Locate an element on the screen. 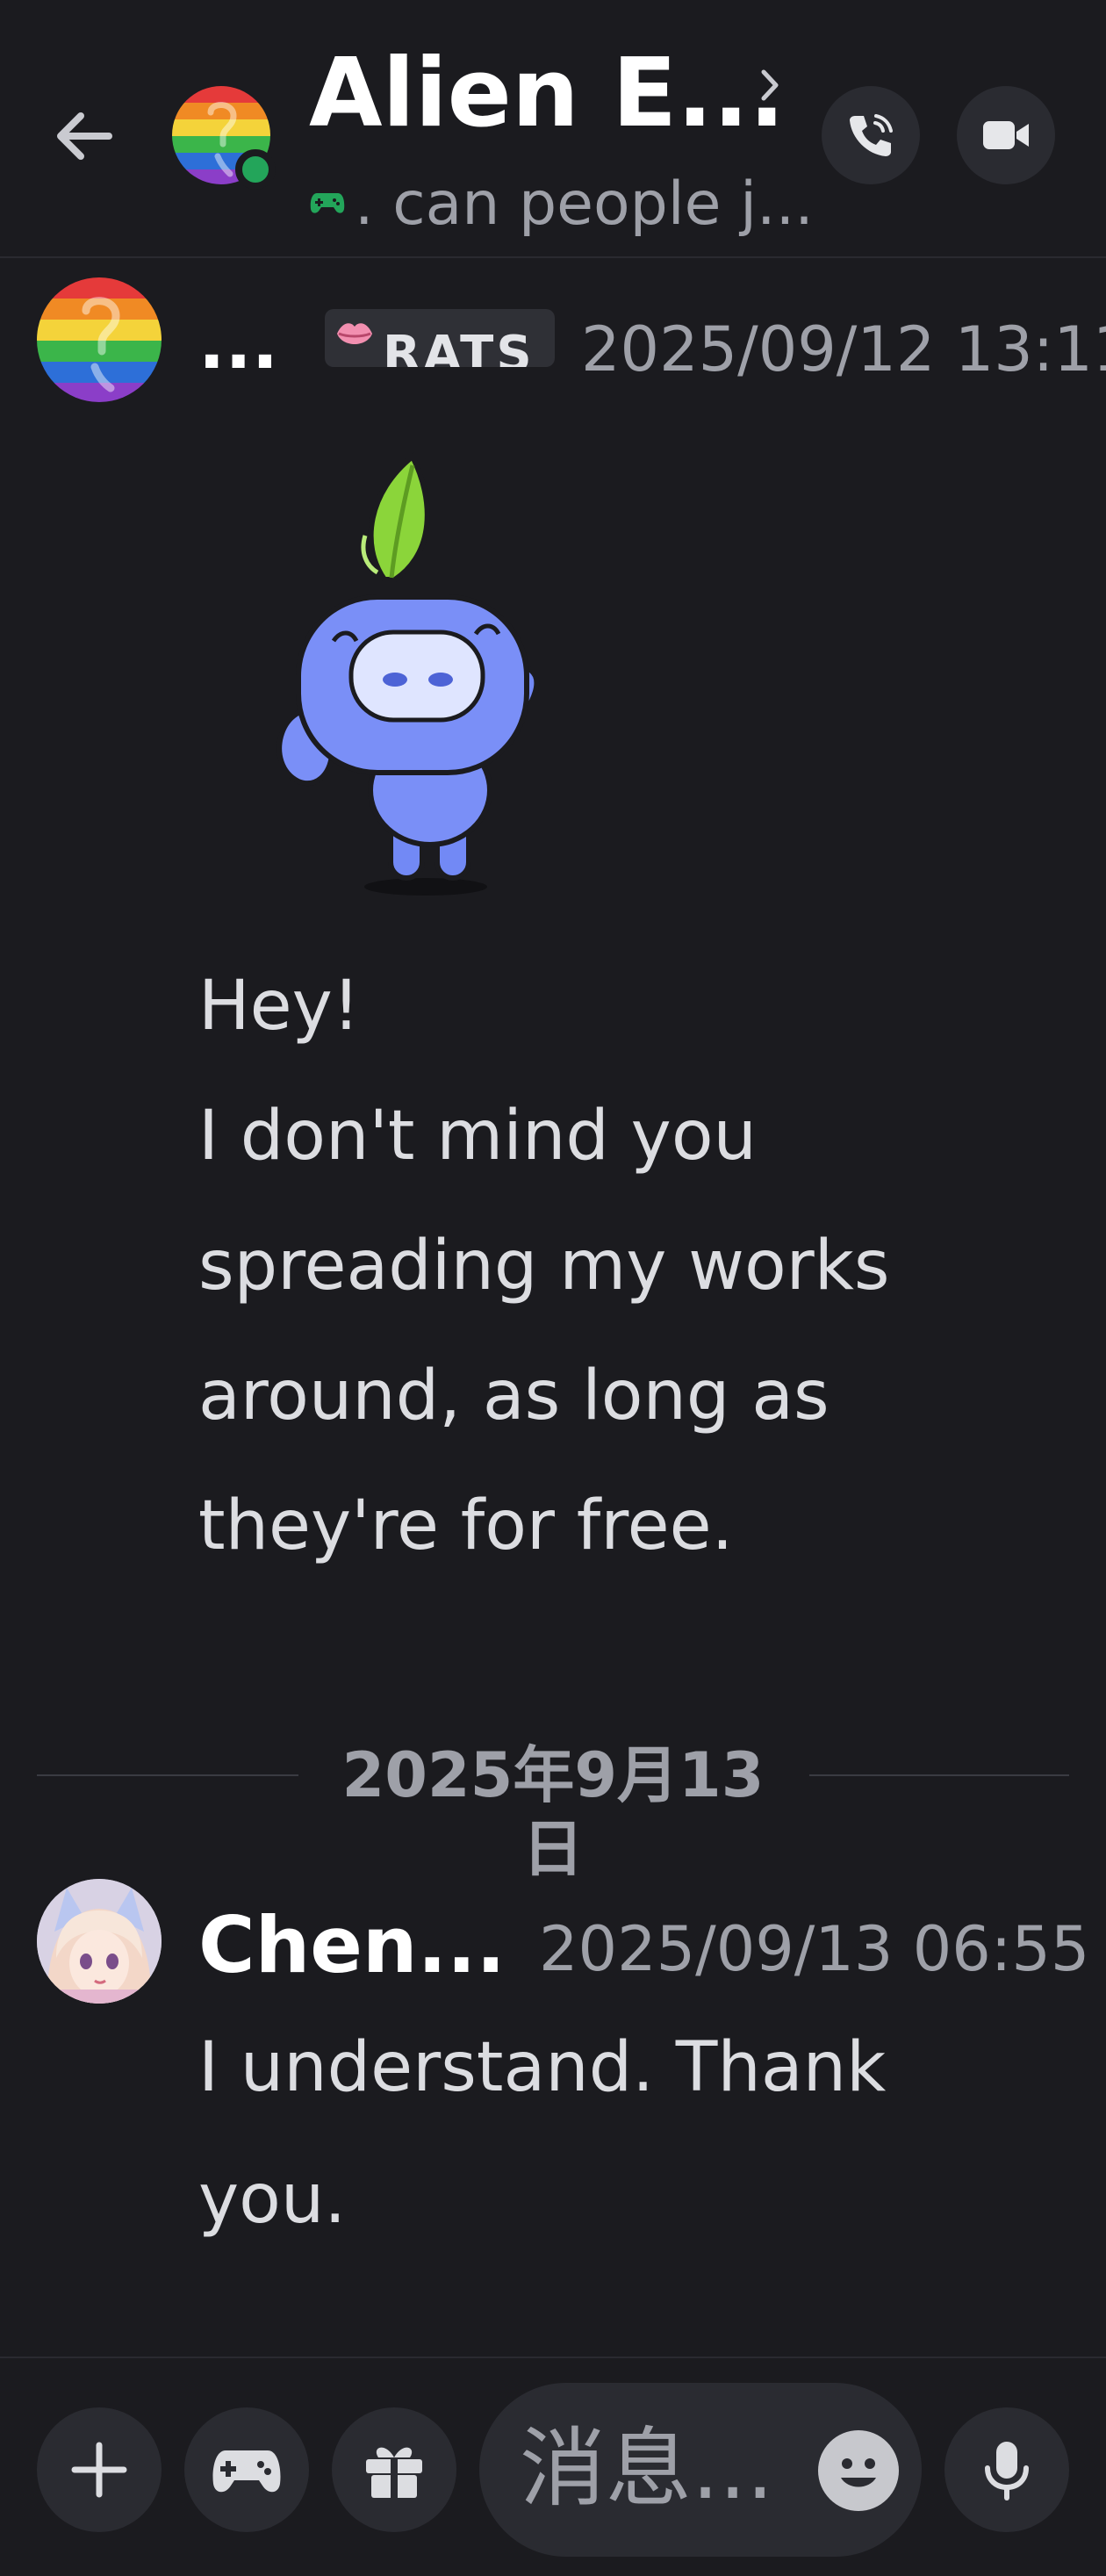  back-button is located at coordinates (85, 136).